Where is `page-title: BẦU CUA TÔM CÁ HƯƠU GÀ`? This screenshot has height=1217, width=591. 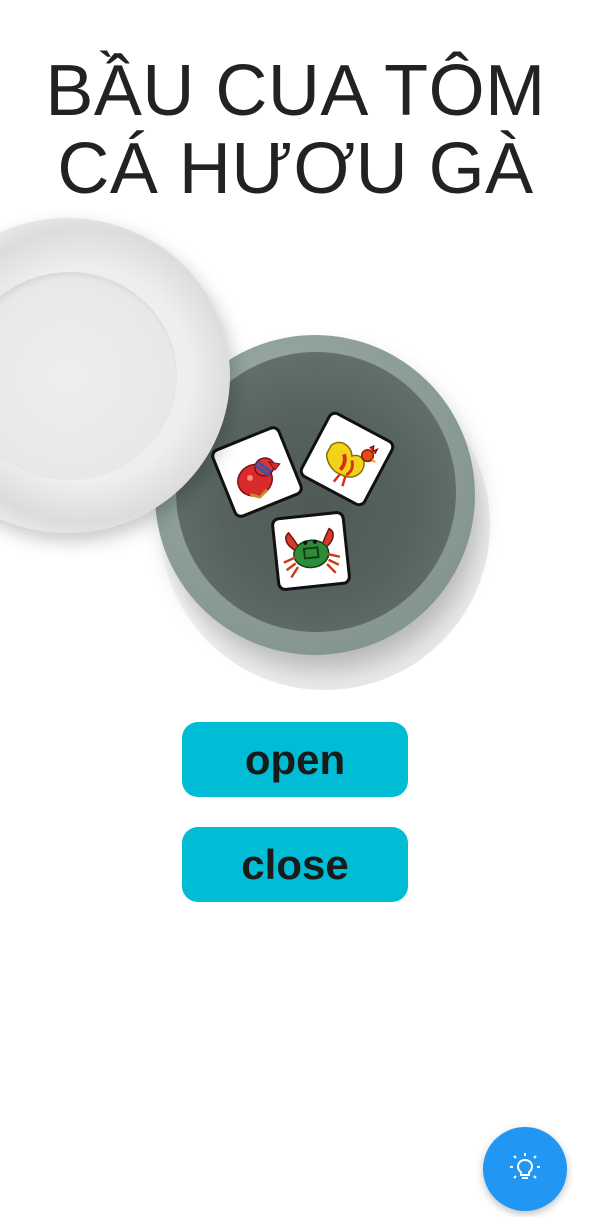 page-title: BẦU CUA TÔM CÁ HƯƠU GÀ is located at coordinates (295, 130).